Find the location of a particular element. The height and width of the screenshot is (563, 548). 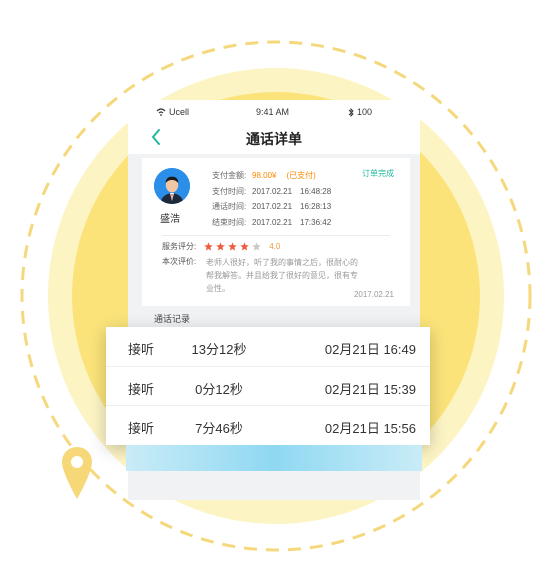

call-datetime: 02月21日 16:49 is located at coordinates (370, 348).